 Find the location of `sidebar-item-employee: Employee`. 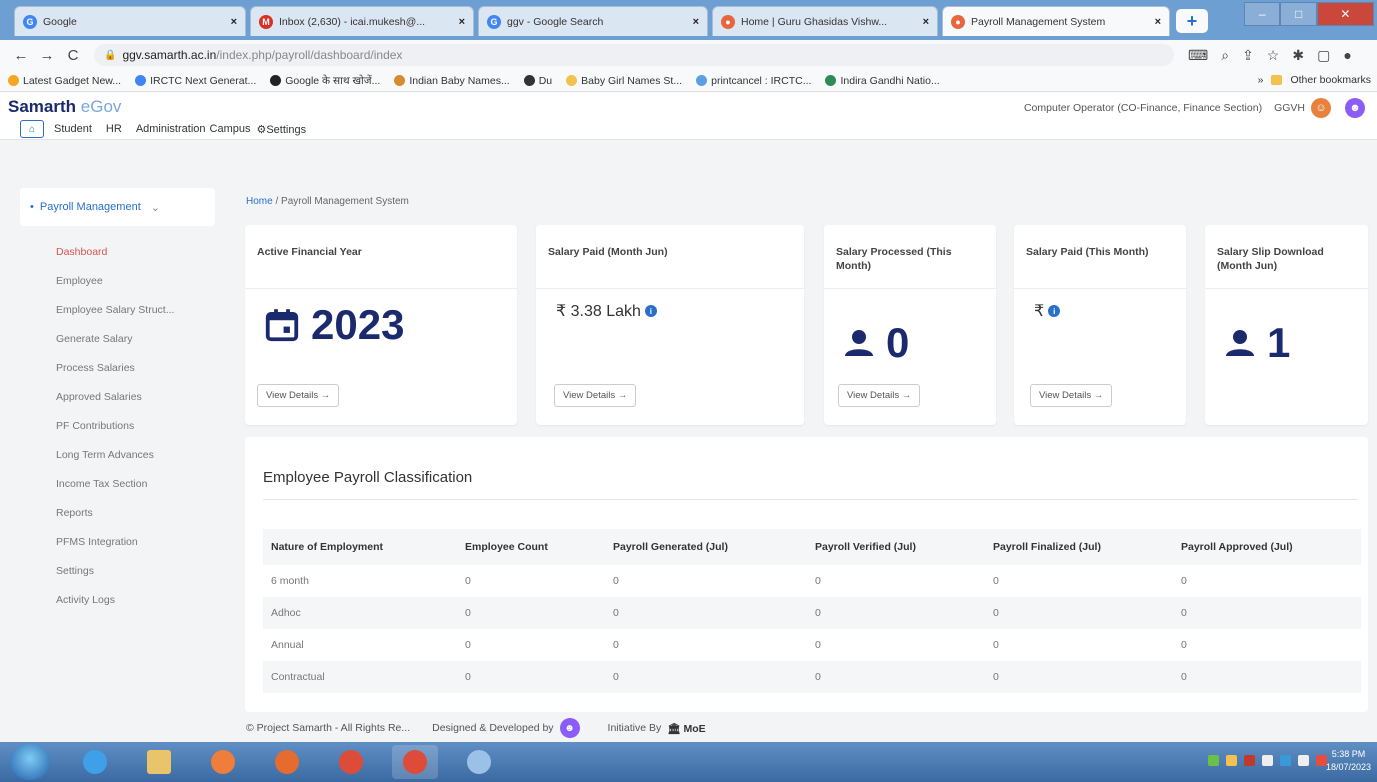

sidebar-item-employee: Employee is located at coordinates (135, 281).